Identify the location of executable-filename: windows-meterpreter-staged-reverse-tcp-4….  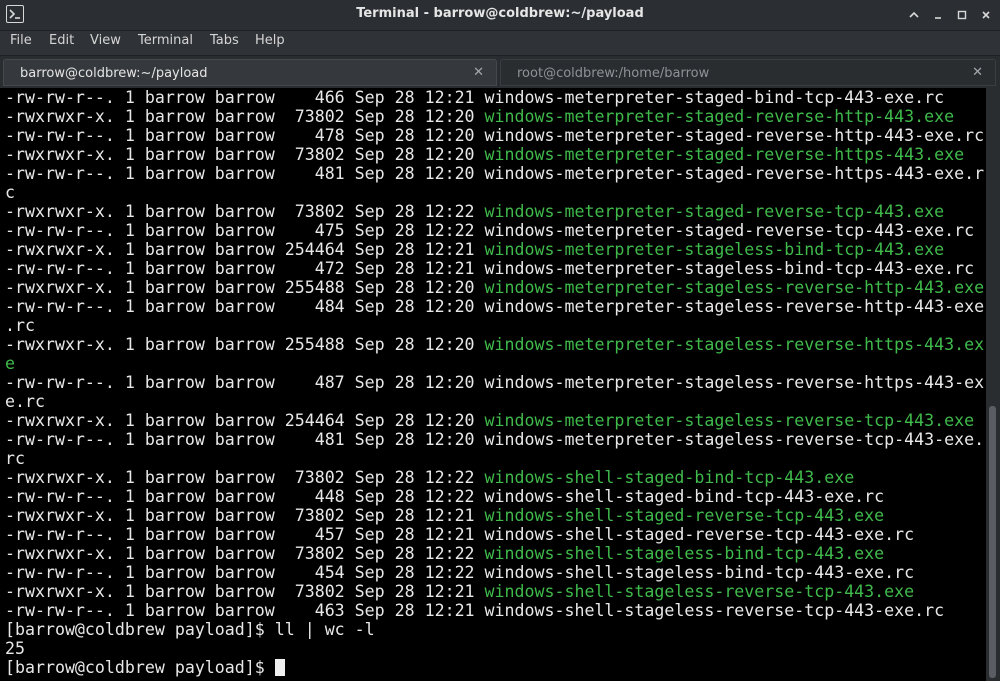
(714, 211).